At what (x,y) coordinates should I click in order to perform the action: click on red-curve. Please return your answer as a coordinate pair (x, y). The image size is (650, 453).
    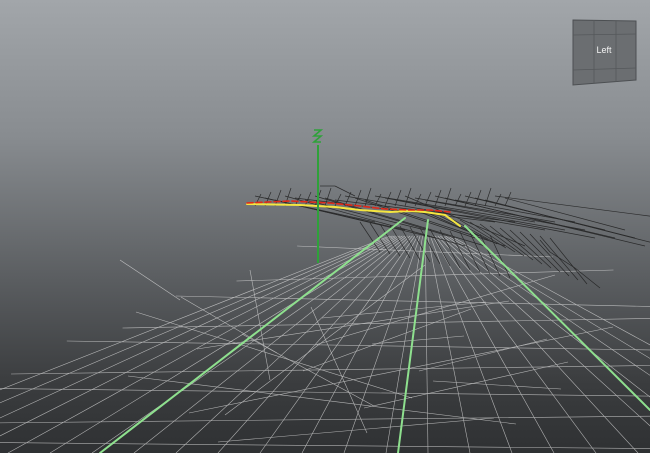
    Looking at the image, I should click on (348, 206).